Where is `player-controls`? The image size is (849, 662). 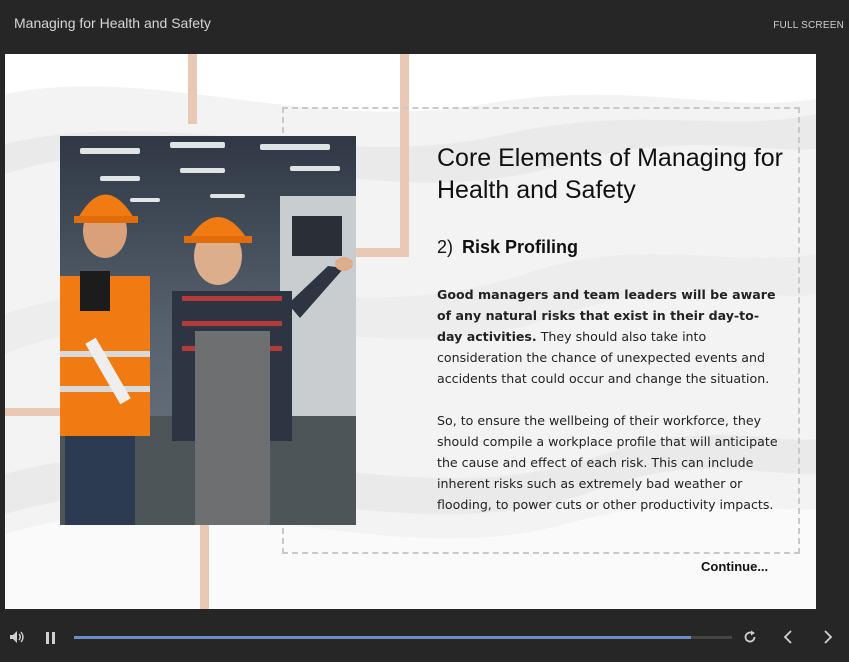 player-controls is located at coordinates (424, 635).